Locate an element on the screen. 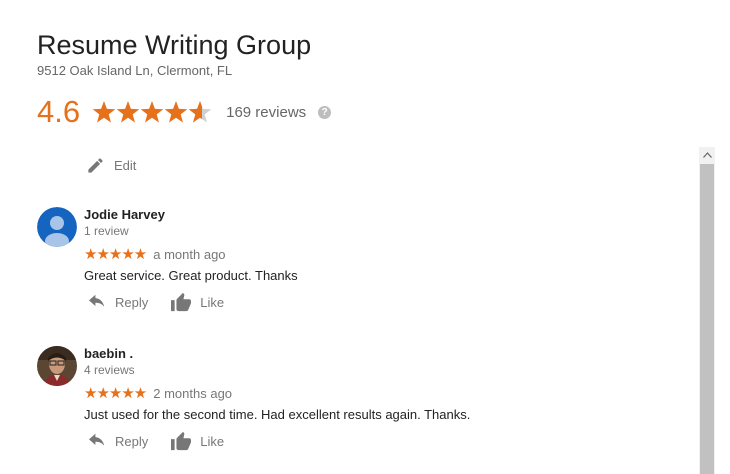  default-person-icon is located at coordinates (57, 227).